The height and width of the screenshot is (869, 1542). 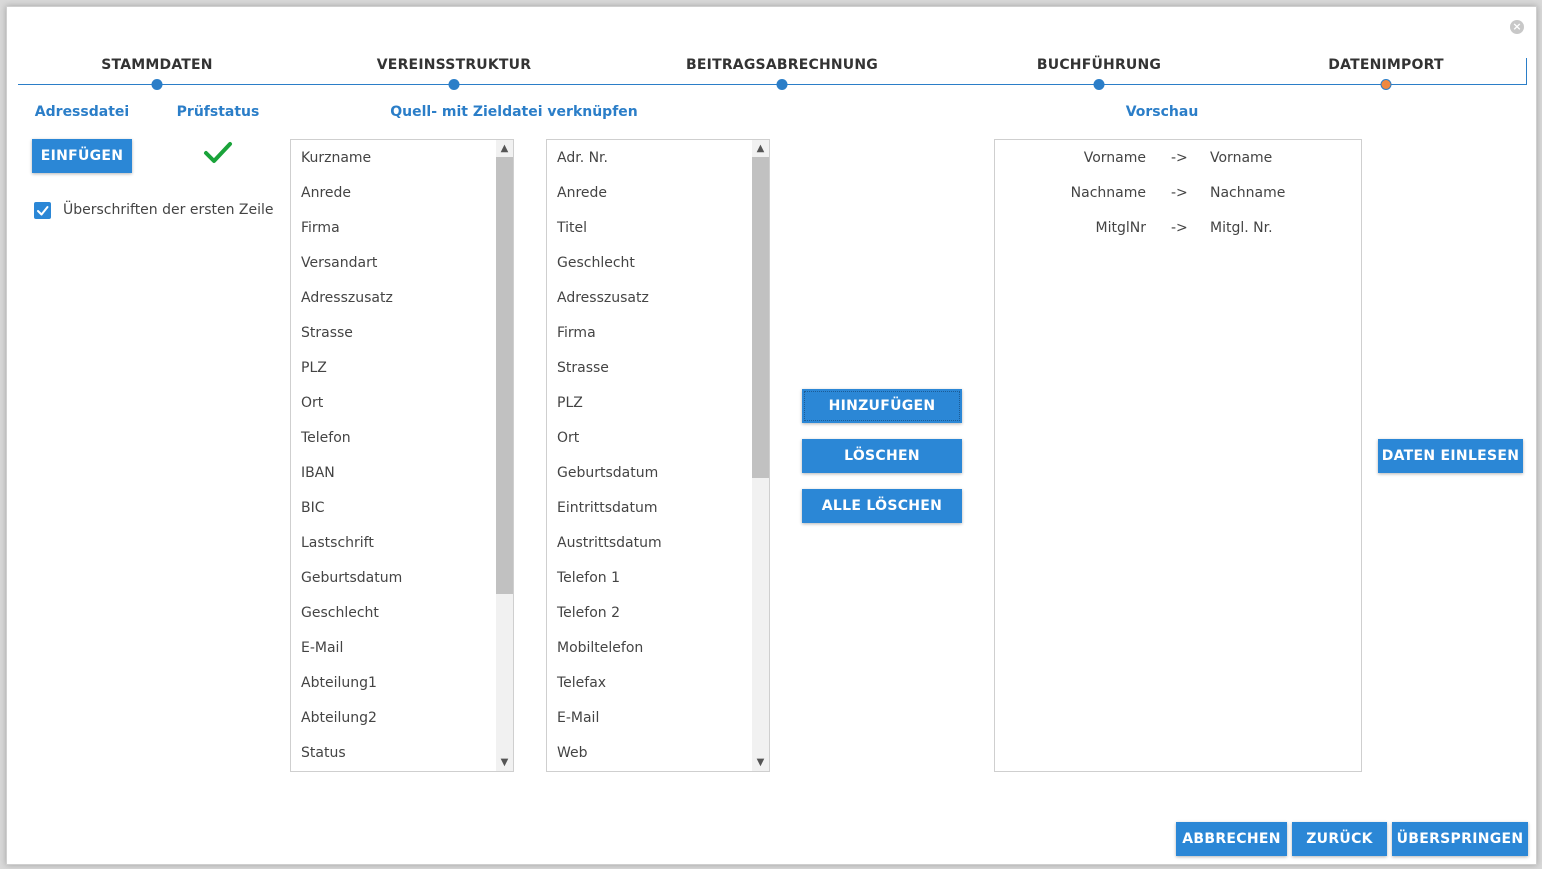 What do you see at coordinates (156, 65) in the screenshot?
I see `step-stammdaten: STAMMDATEN` at bounding box center [156, 65].